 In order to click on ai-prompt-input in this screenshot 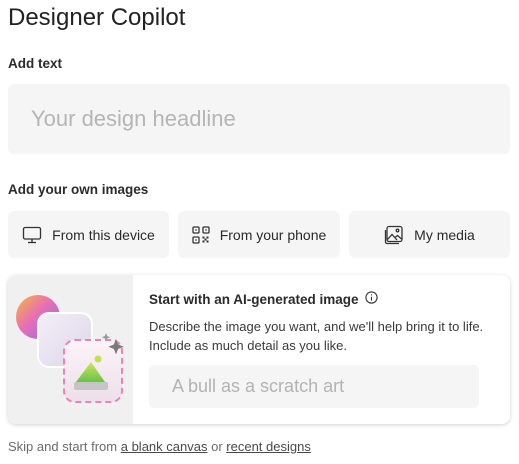, I will do `click(314, 386)`.